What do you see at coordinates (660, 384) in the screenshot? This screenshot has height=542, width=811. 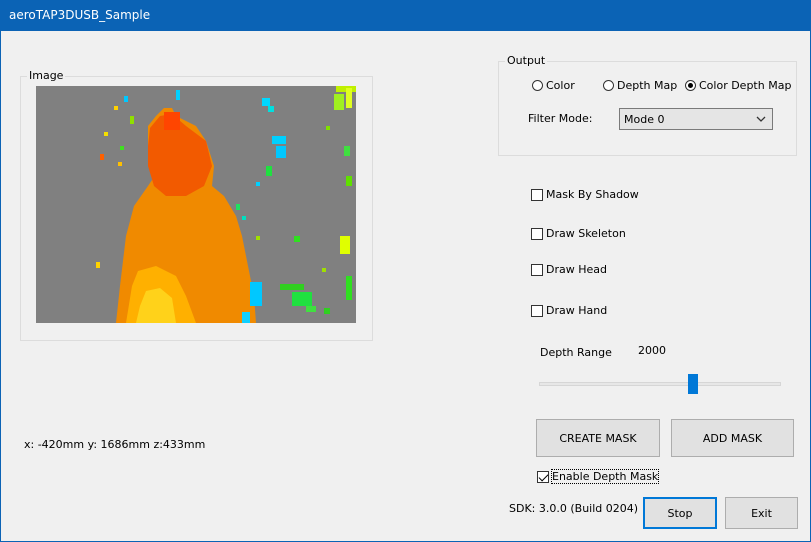 I see `depth-range-slider-track` at bounding box center [660, 384].